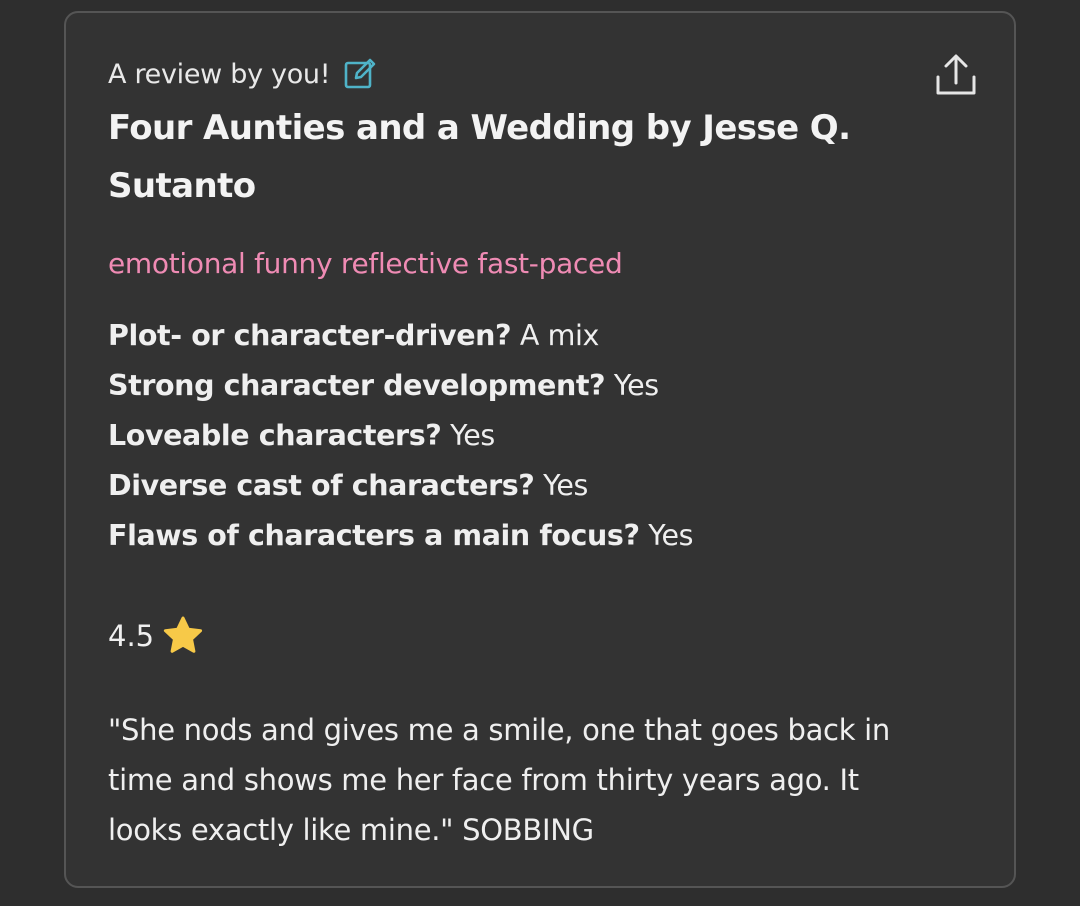 This screenshot has width=1080, height=906. I want to click on review-byline: A review by you!, so click(242, 74).